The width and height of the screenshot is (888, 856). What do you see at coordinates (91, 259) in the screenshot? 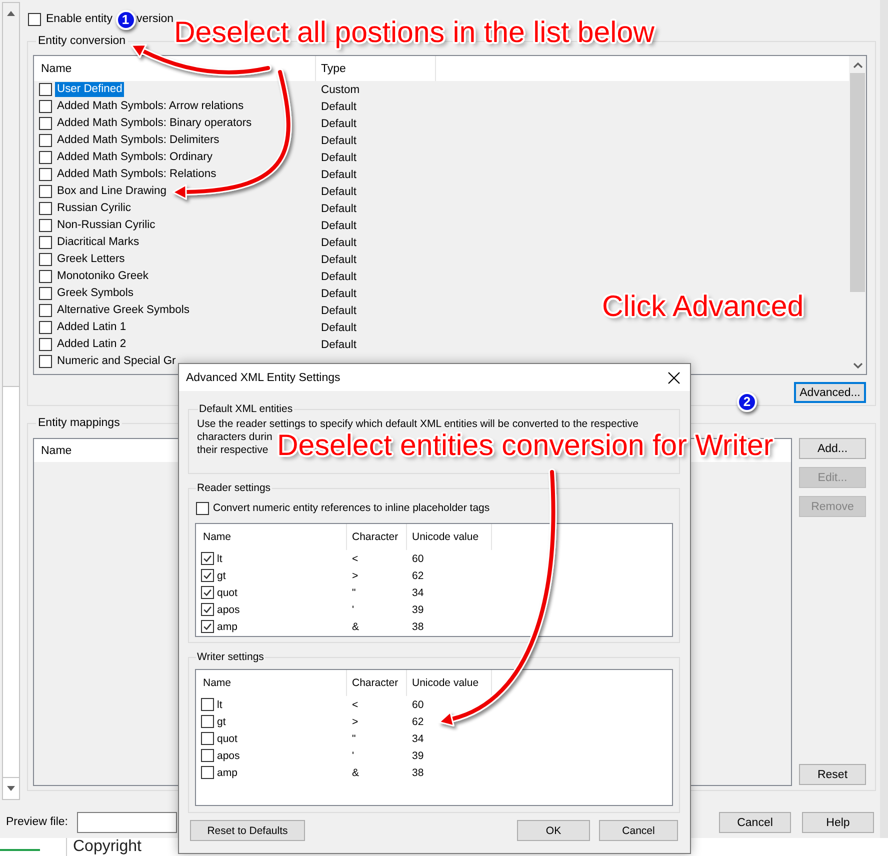
I see `list-item: Greek Letters` at bounding box center [91, 259].